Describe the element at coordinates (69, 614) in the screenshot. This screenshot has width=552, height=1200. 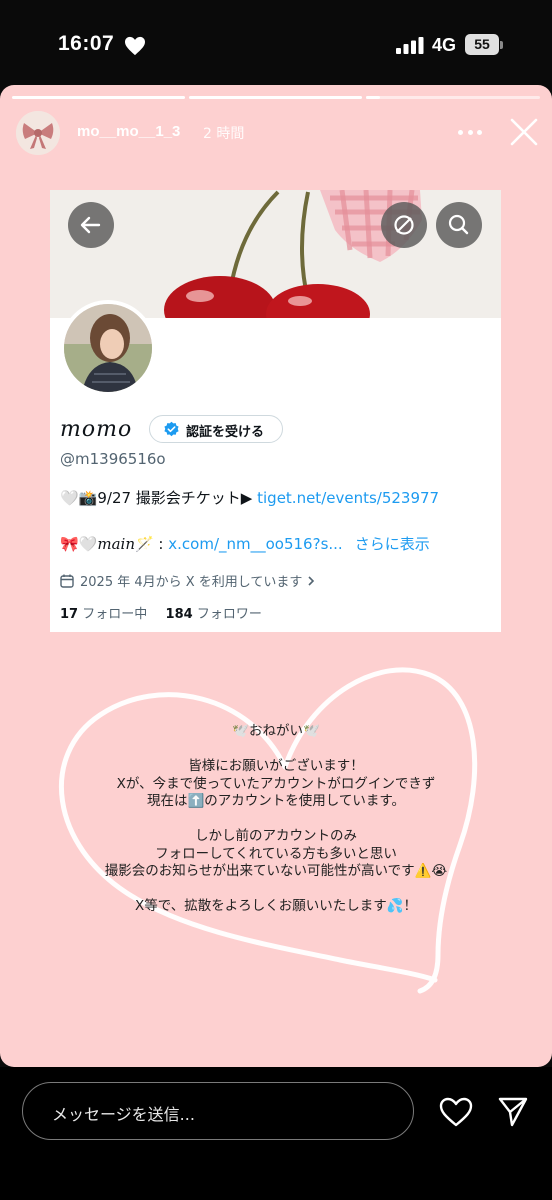
I see `following-count: 17` at that location.